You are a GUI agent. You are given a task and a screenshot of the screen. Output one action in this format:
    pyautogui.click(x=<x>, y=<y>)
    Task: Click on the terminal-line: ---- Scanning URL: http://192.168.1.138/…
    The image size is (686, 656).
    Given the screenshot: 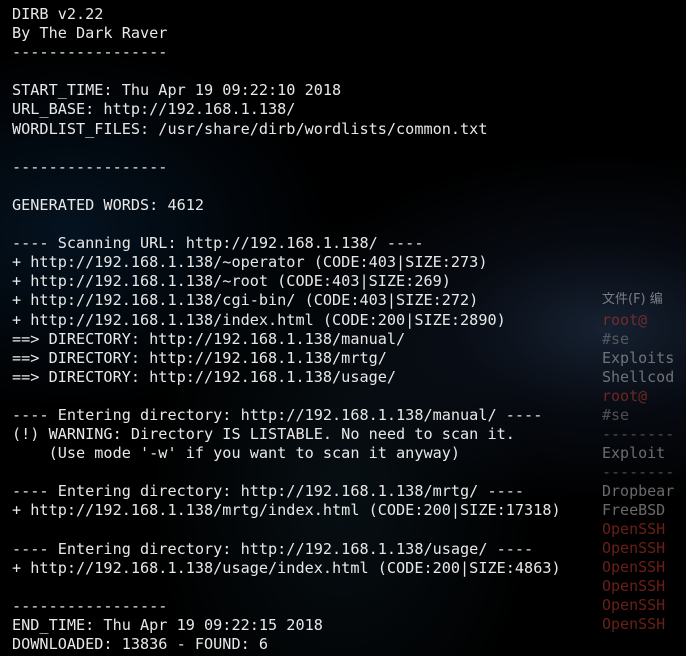 What is the action you would take?
    pyautogui.click(x=218, y=243)
    